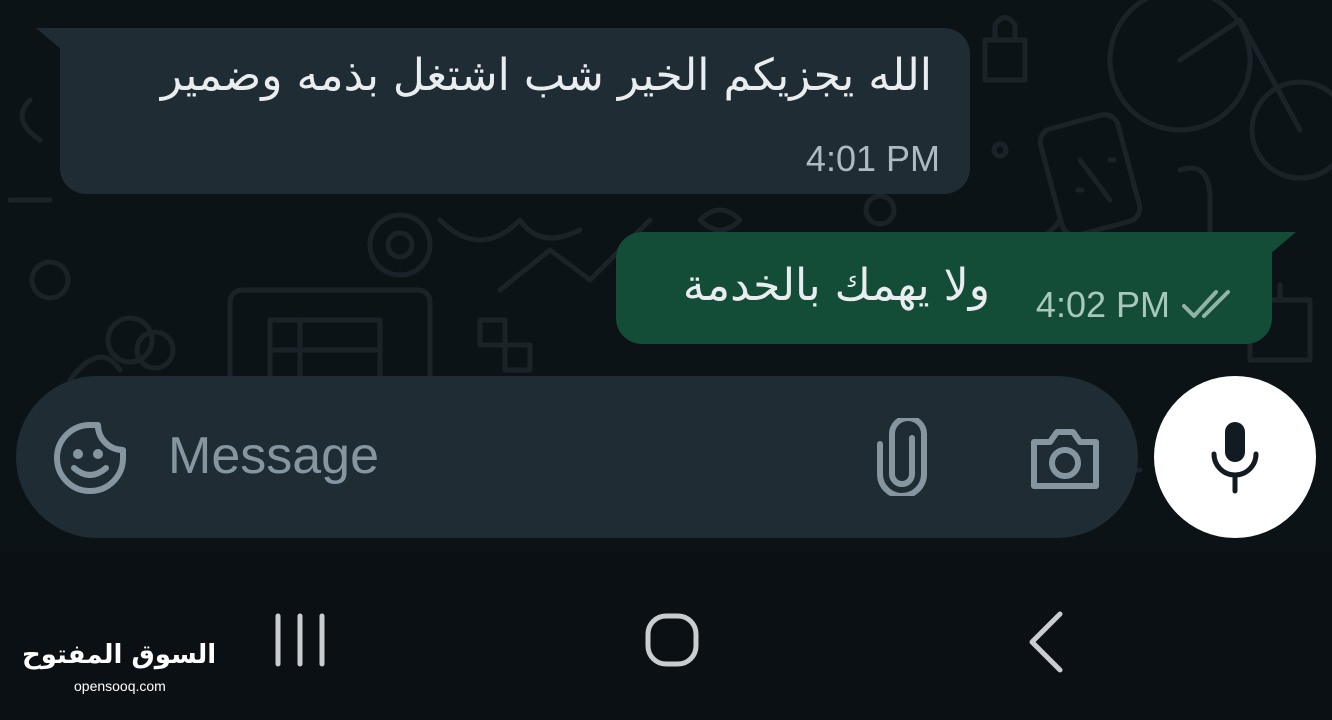 This screenshot has width=1332, height=720. Describe the element at coordinates (119, 655) in the screenshot. I see `watermark-arabic: السوق المفتوح` at that location.